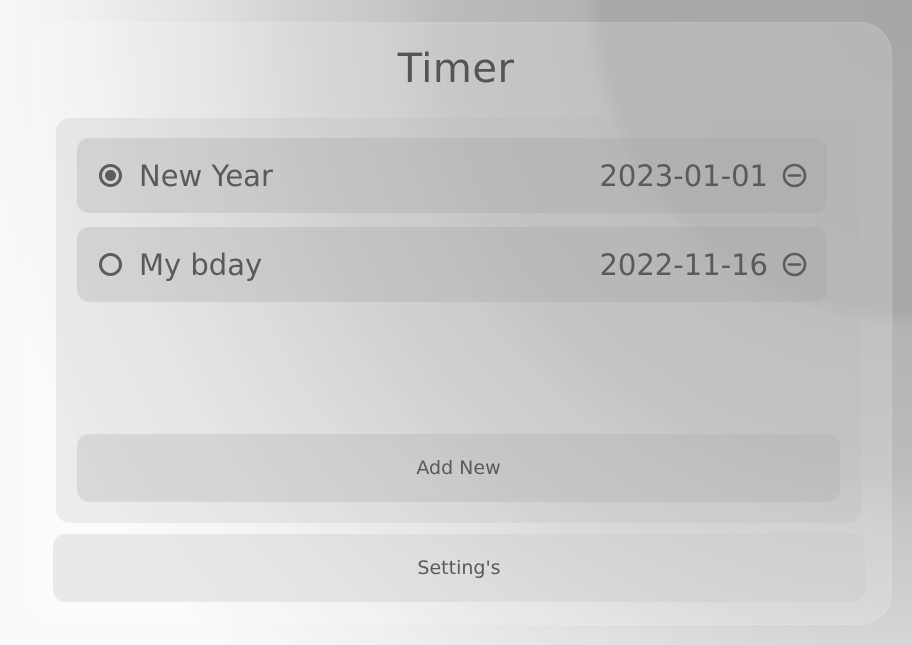  What do you see at coordinates (201, 264) in the screenshot?
I see `timer-name: My bday` at bounding box center [201, 264].